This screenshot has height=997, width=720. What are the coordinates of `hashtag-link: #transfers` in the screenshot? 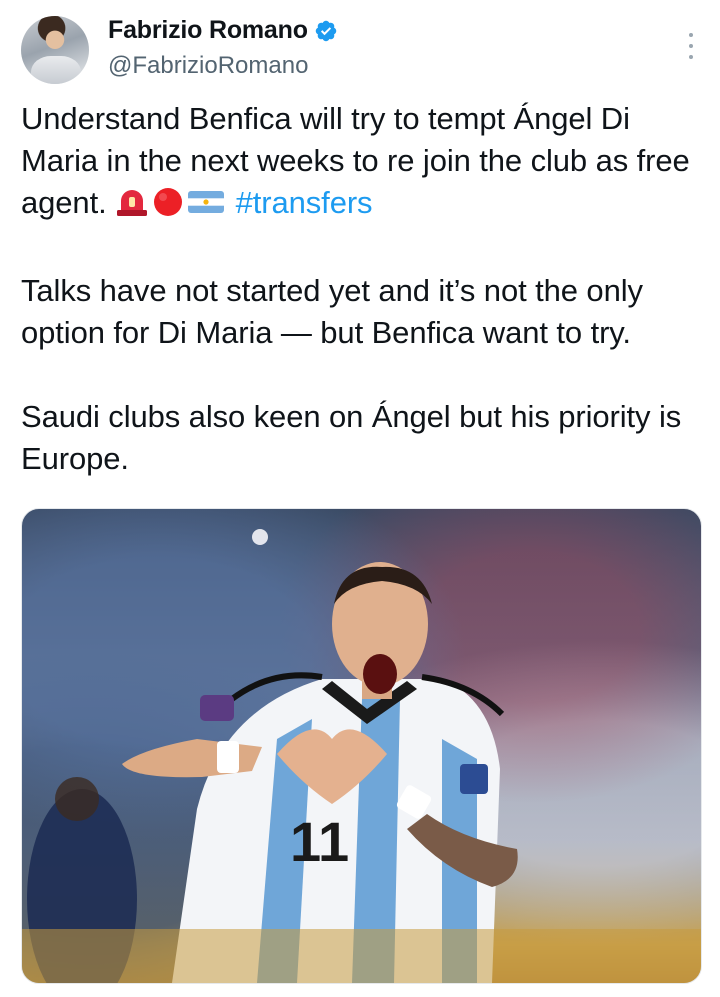 It's located at (304, 202).